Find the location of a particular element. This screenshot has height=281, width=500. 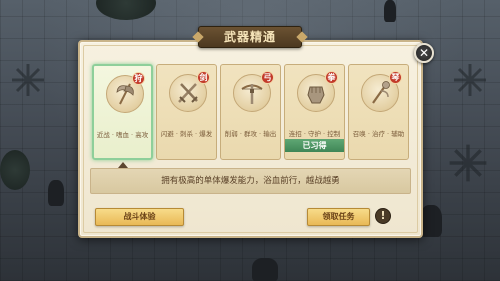

weapon-description: 拥有极高的单体爆发能力，浴血前行，越战越勇 is located at coordinates (250, 181).